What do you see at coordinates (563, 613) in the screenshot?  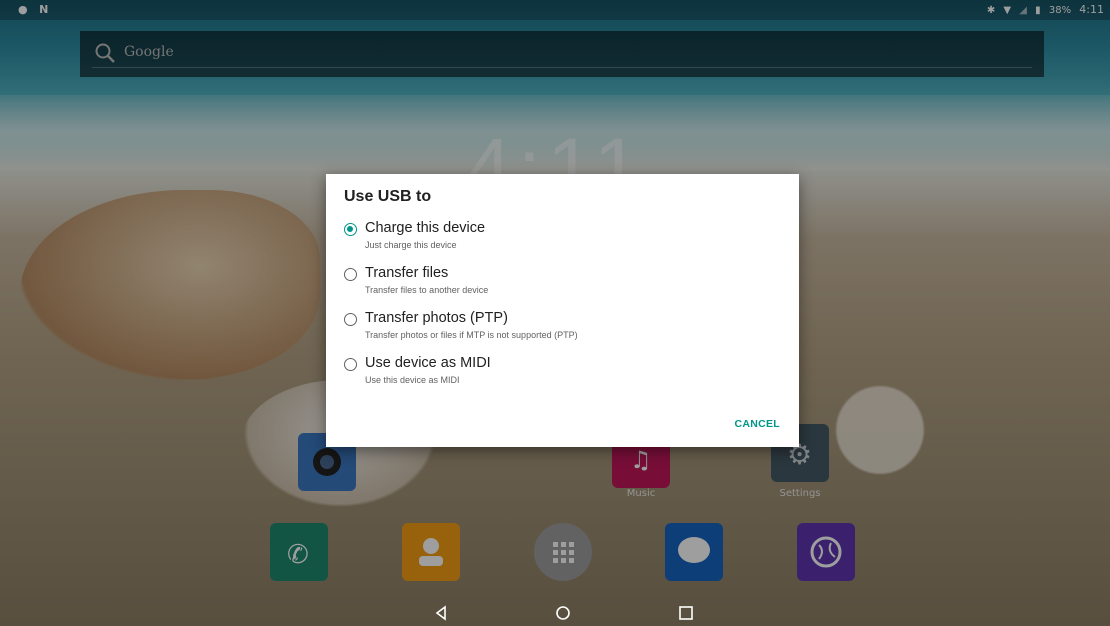 I see `home-icon` at bounding box center [563, 613].